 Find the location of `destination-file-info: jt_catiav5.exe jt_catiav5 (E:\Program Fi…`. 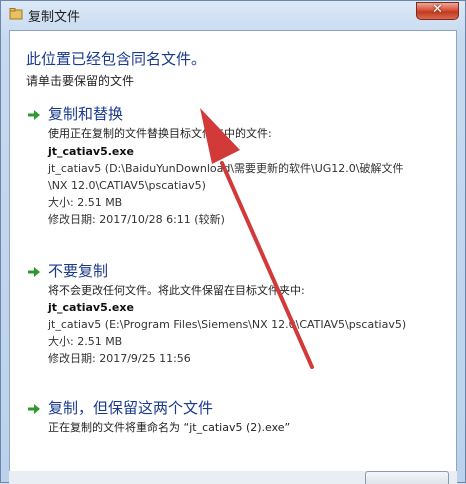

destination-file-info: jt_catiav5.exe jt_catiav5 (E:\Program Fi… is located at coordinates (227, 333).